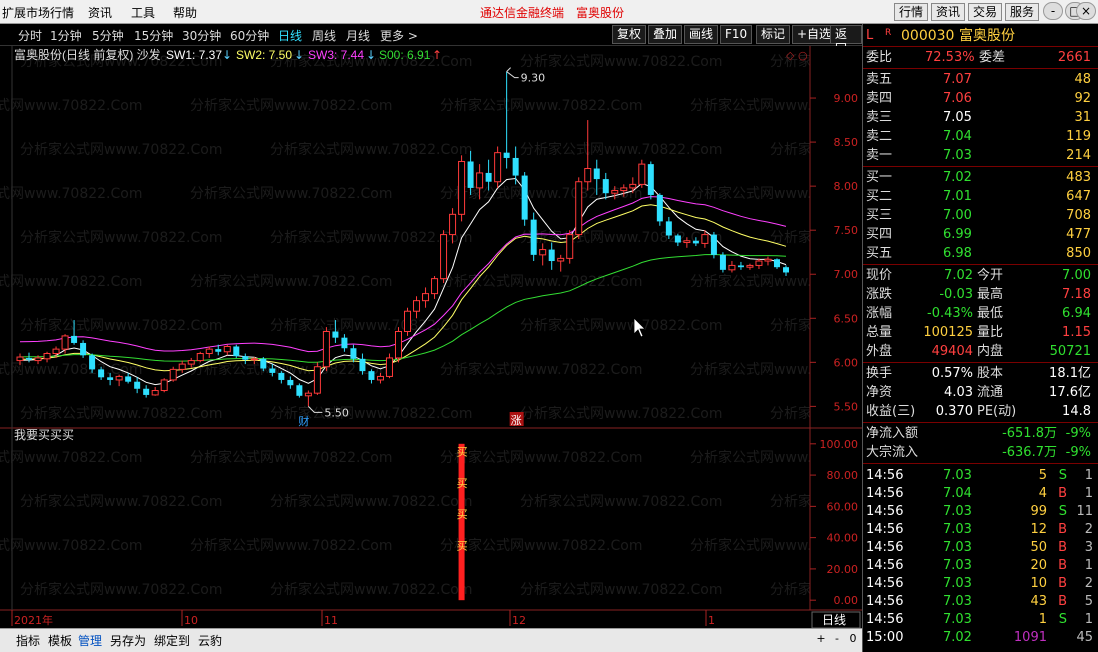 The image size is (1098, 652). What do you see at coordinates (249, 35) in the screenshot?
I see `period-tab: 60分钟` at bounding box center [249, 35].